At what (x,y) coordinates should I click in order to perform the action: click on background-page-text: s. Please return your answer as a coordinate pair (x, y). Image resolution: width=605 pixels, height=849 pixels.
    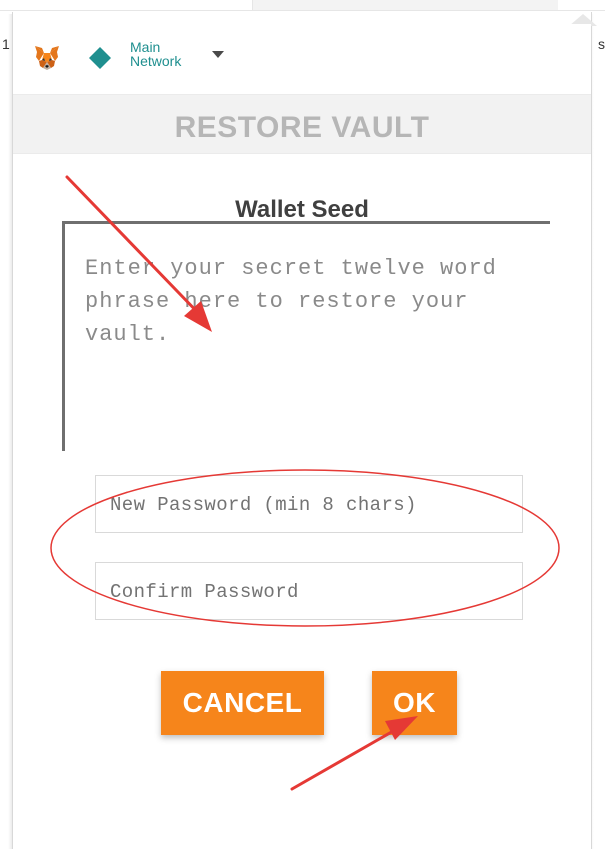
    Looking at the image, I should click on (601, 44).